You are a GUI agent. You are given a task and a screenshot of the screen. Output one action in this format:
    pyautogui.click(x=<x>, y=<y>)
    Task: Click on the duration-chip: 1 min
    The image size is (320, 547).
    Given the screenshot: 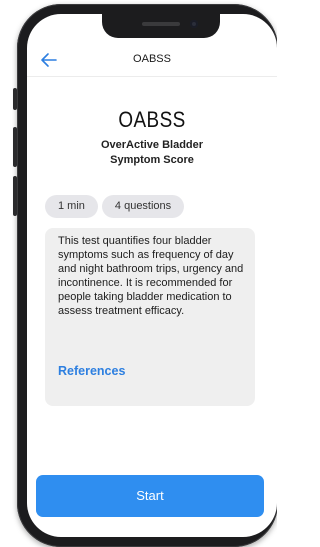 What is the action you would take?
    pyautogui.click(x=71, y=206)
    